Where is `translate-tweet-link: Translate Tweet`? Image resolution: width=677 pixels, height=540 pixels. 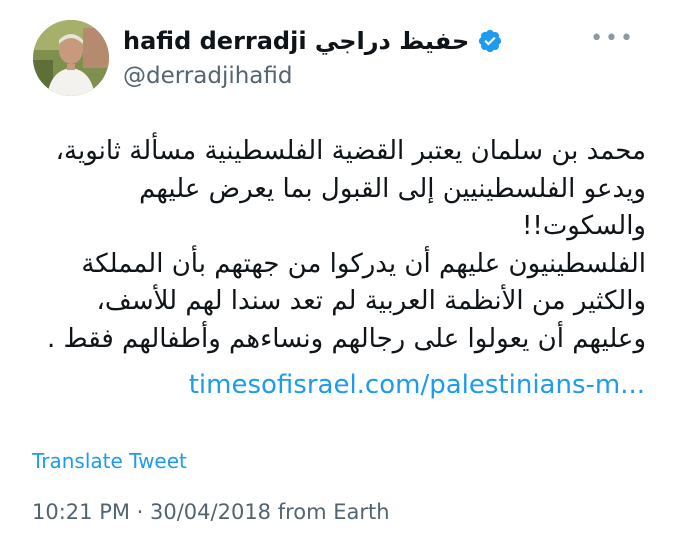 translate-tweet-link: Translate Tweet is located at coordinates (109, 461).